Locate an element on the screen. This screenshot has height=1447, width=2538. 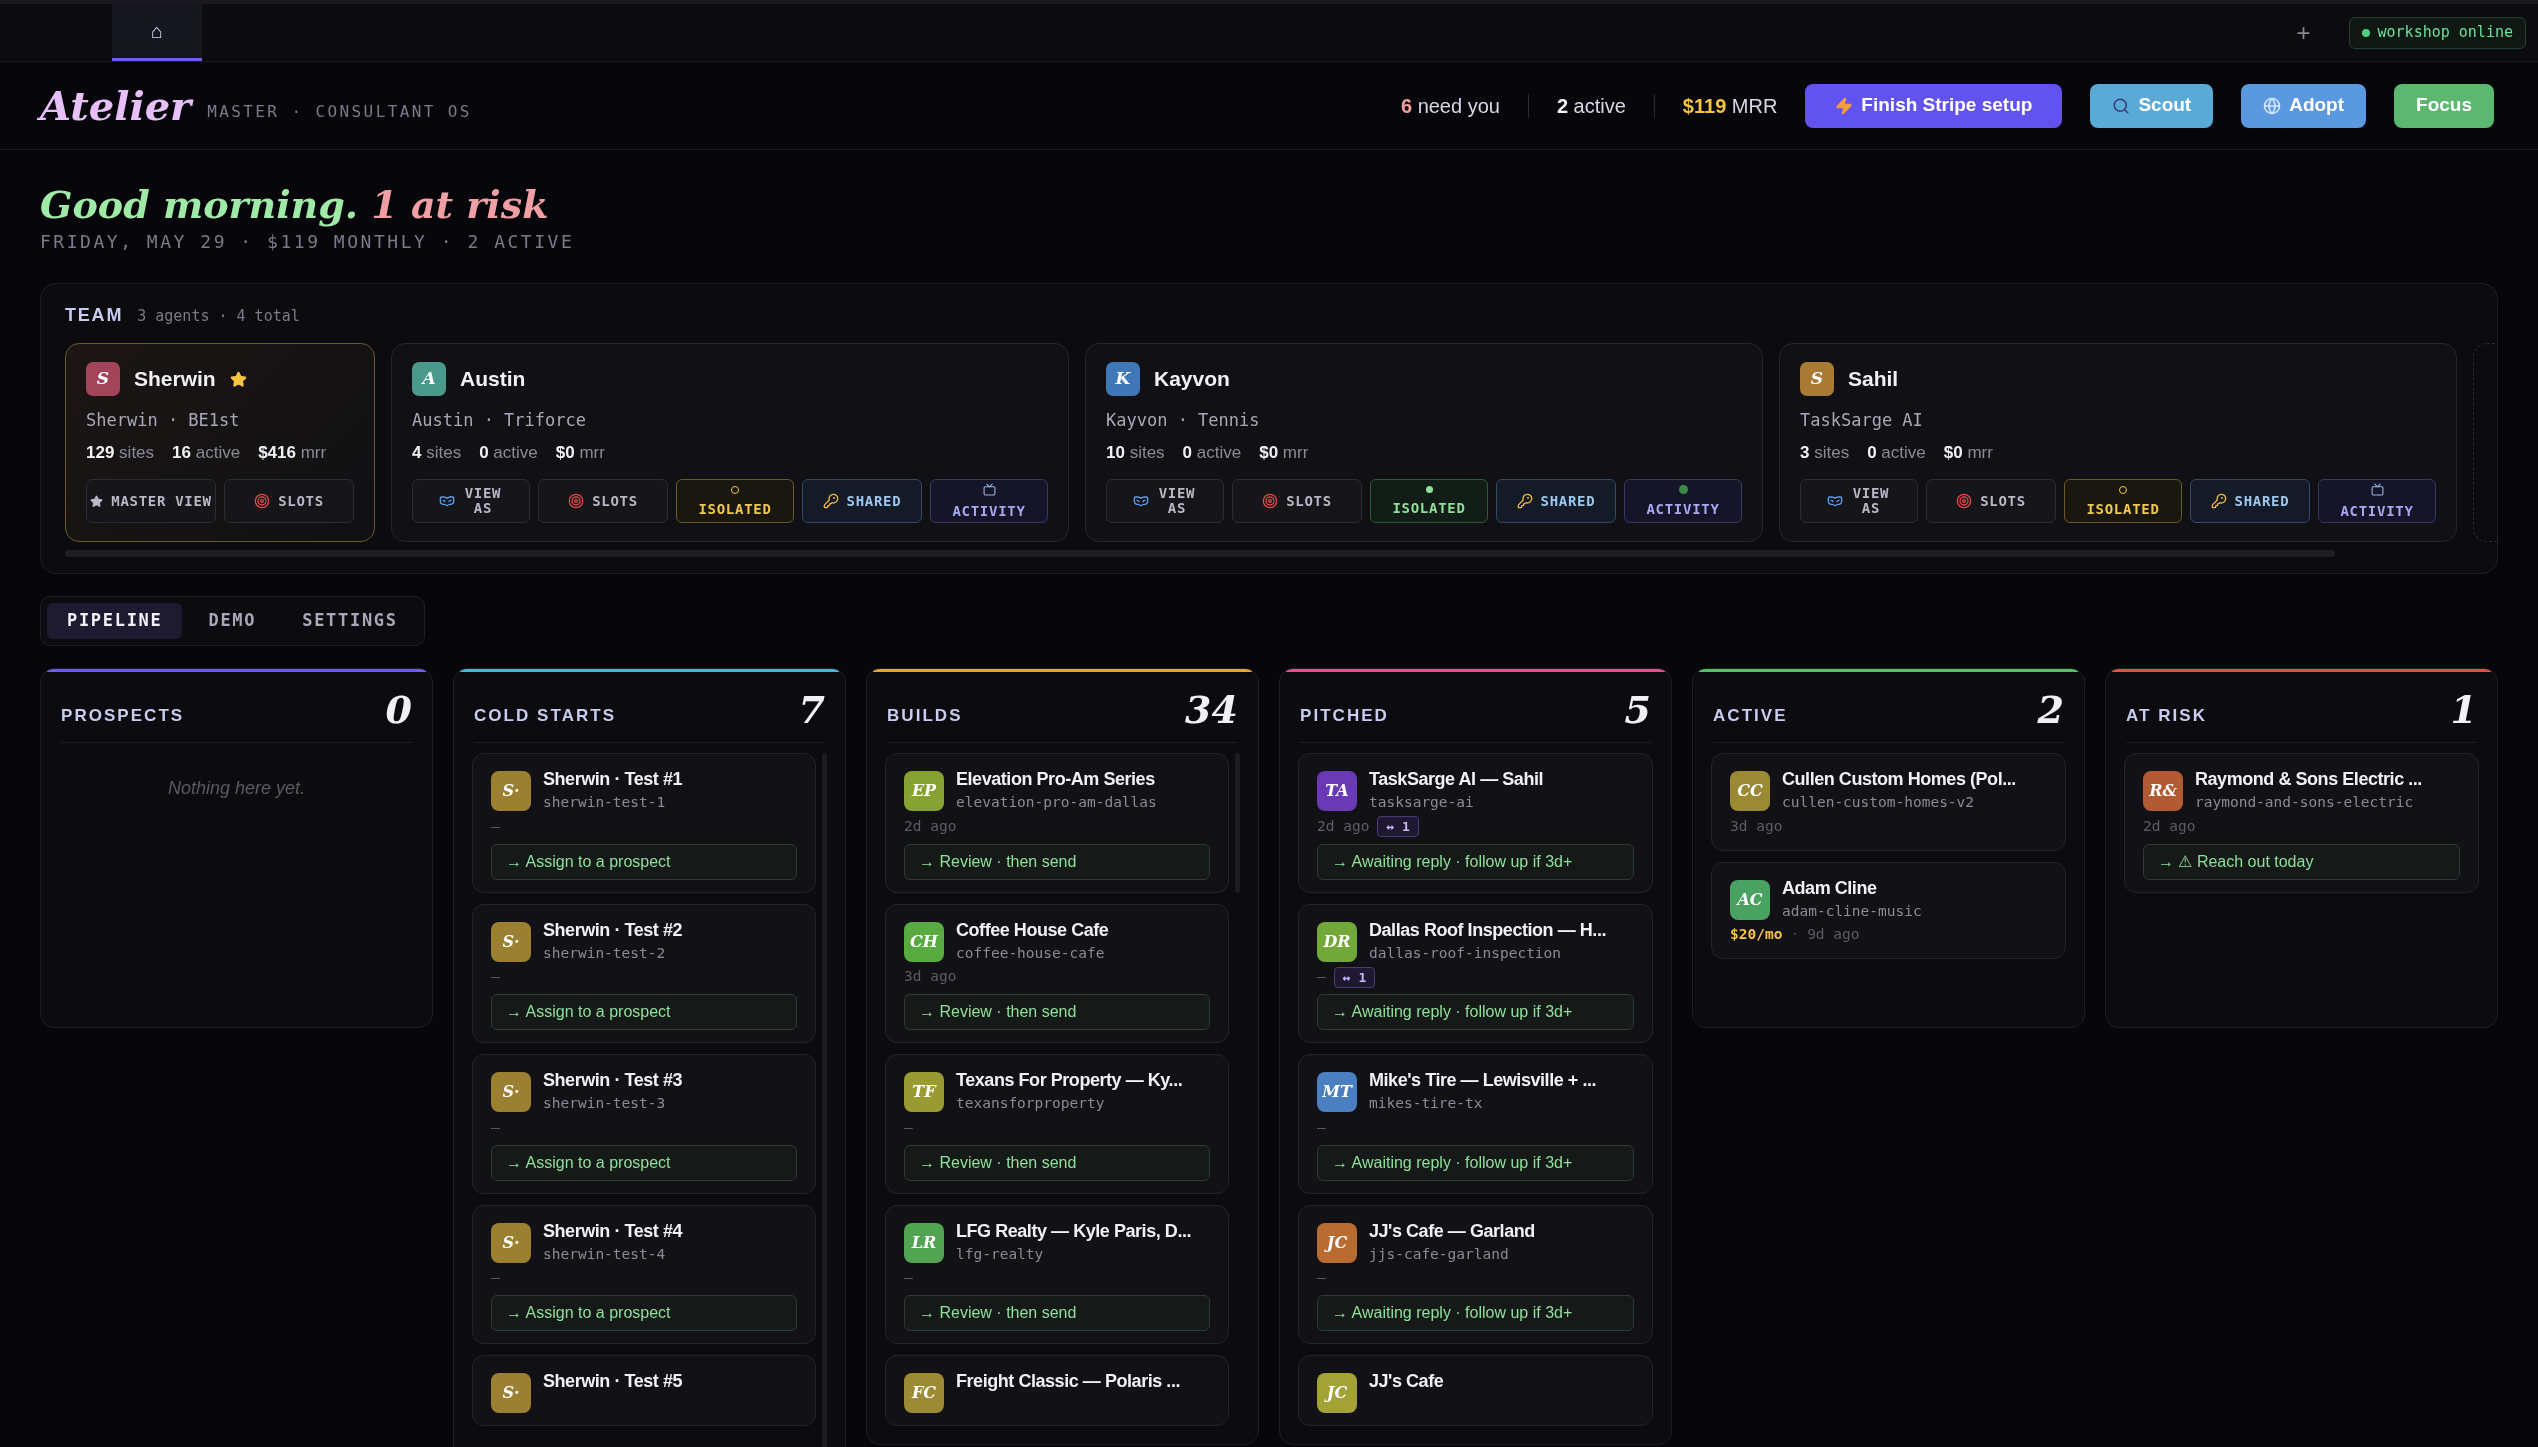
project-avatar: CH is located at coordinates (924, 941).